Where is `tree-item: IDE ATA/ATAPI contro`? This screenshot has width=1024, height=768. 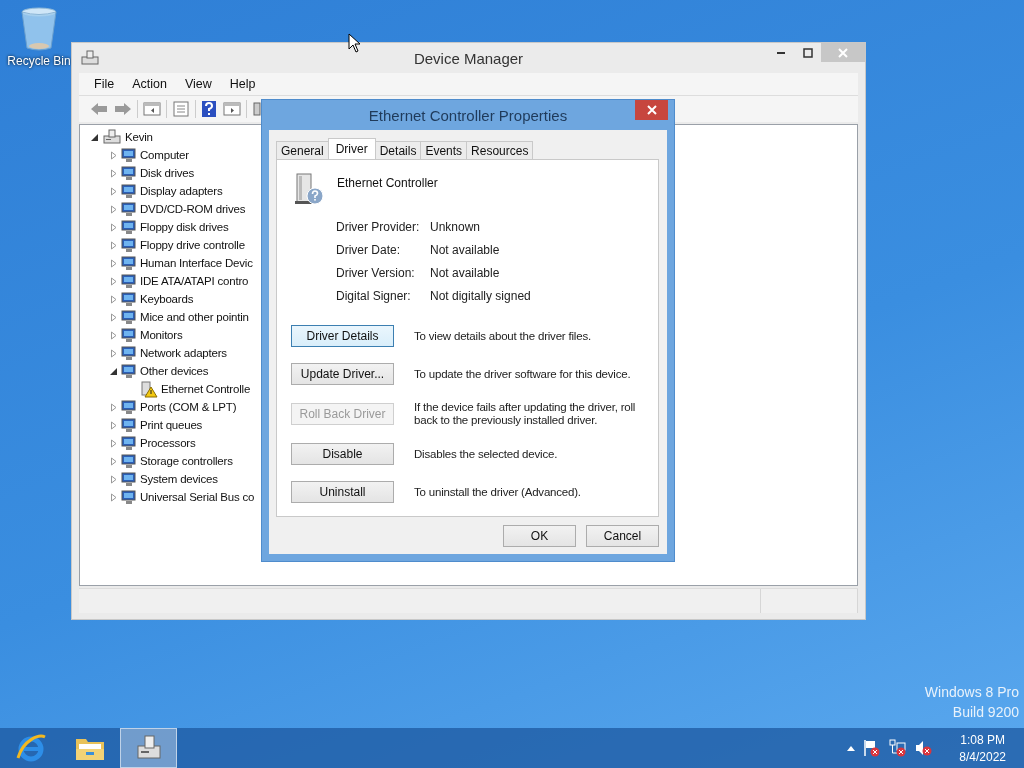
tree-item: IDE ATA/ATAPI contro is located at coordinates (194, 281).